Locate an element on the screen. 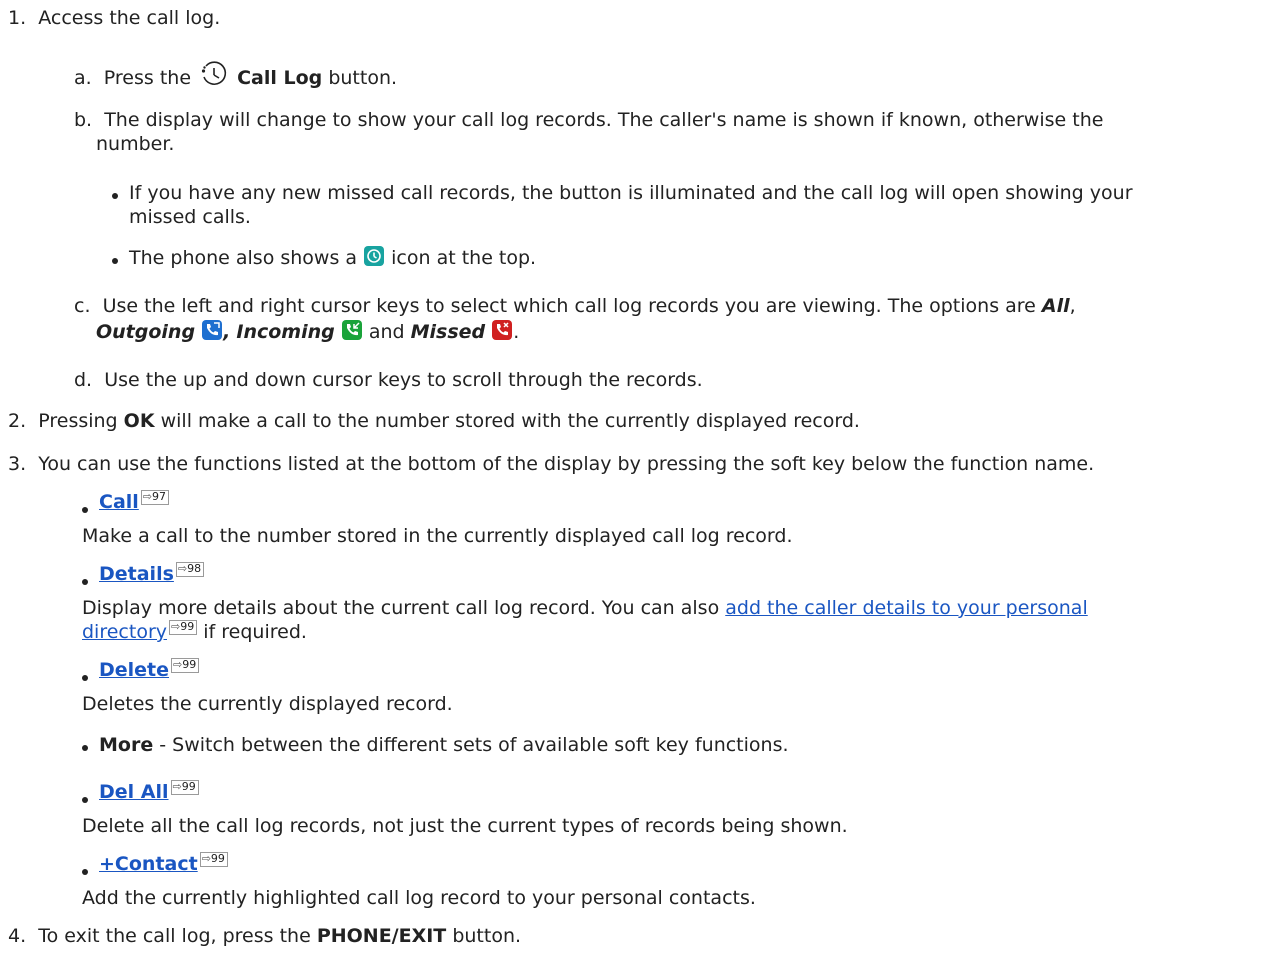  incoming-call-icon is located at coordinates (351, 330).